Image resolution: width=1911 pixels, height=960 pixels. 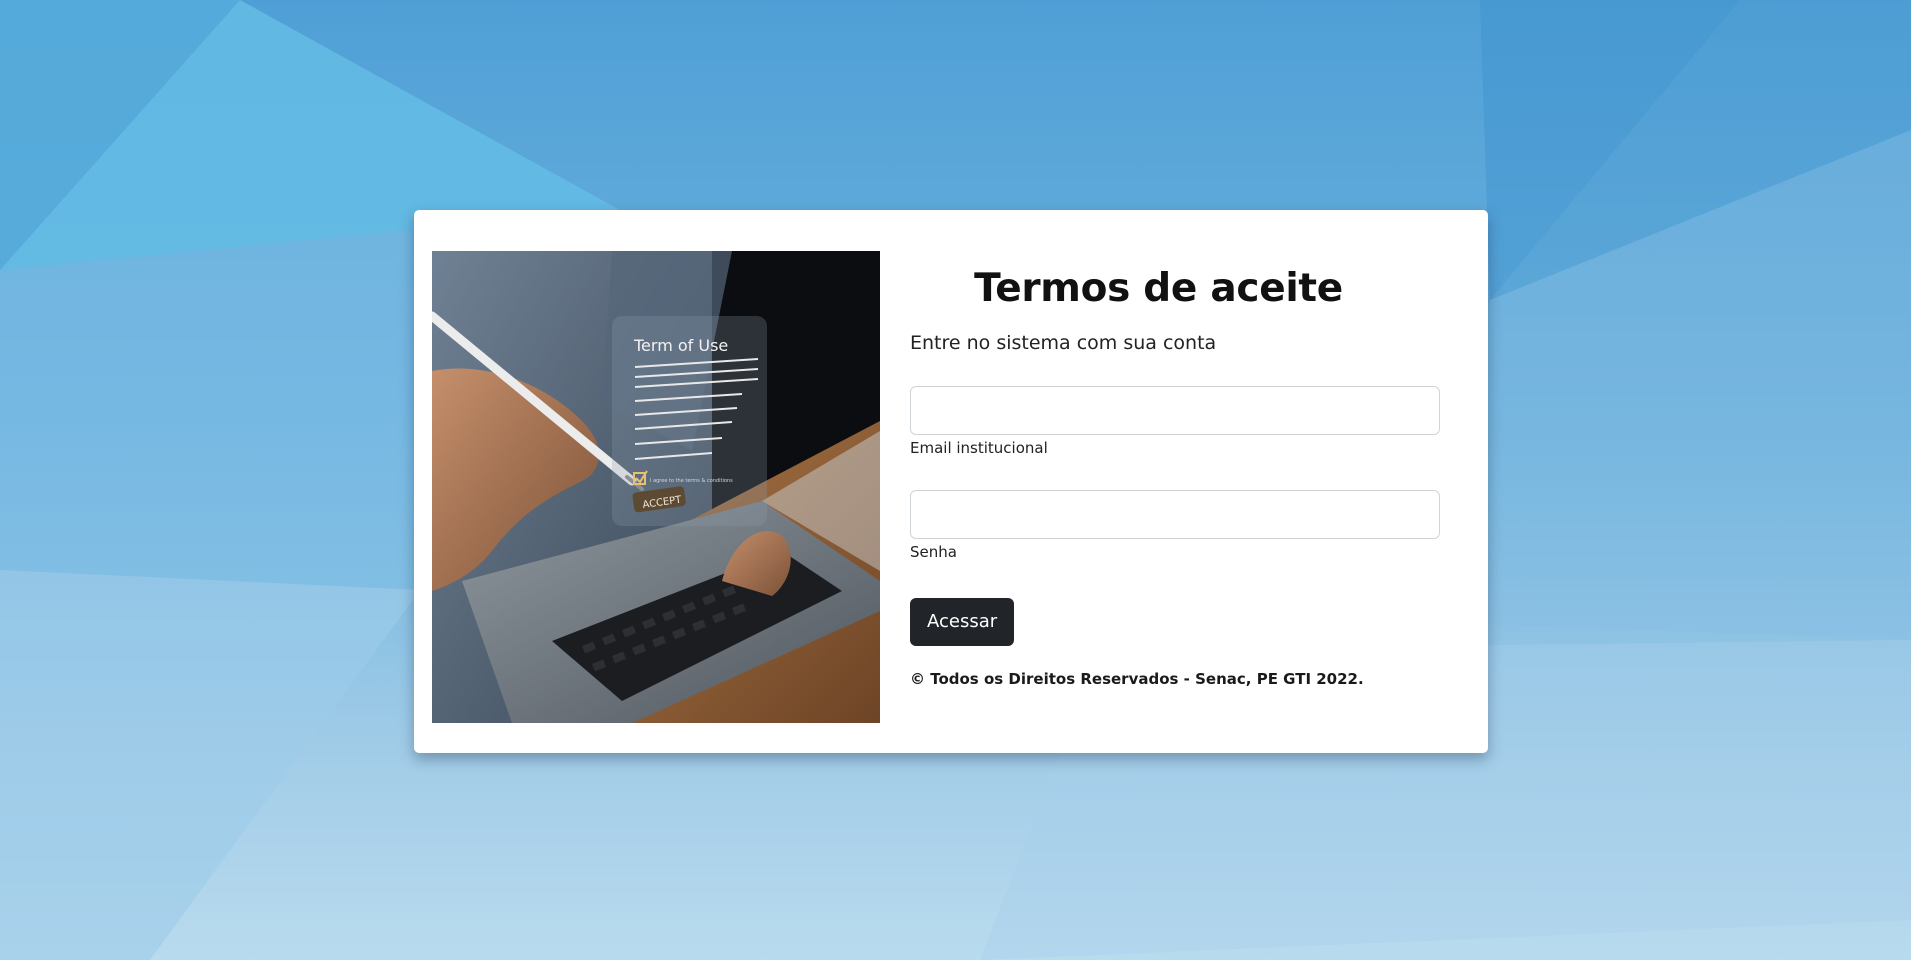 What do you see at coordinates (680, 345) in the screenshot?
I see `illustration-heading: Term of Use` at bounding box center [680, 345].